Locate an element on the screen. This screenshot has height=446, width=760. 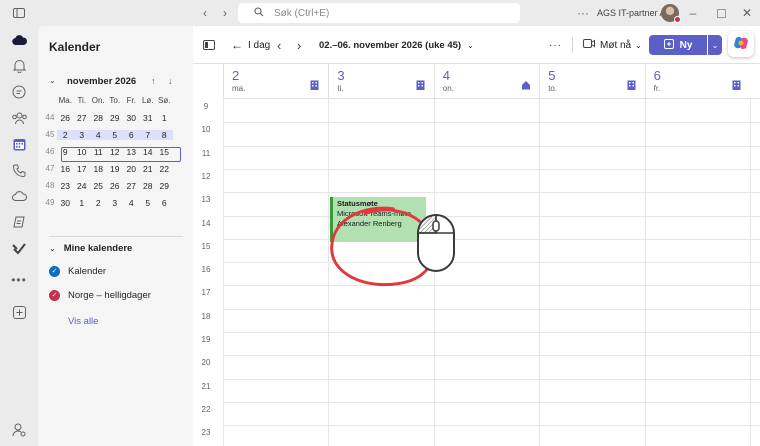
mini-calendar-day: 23 is located at coordinates (65, 186).